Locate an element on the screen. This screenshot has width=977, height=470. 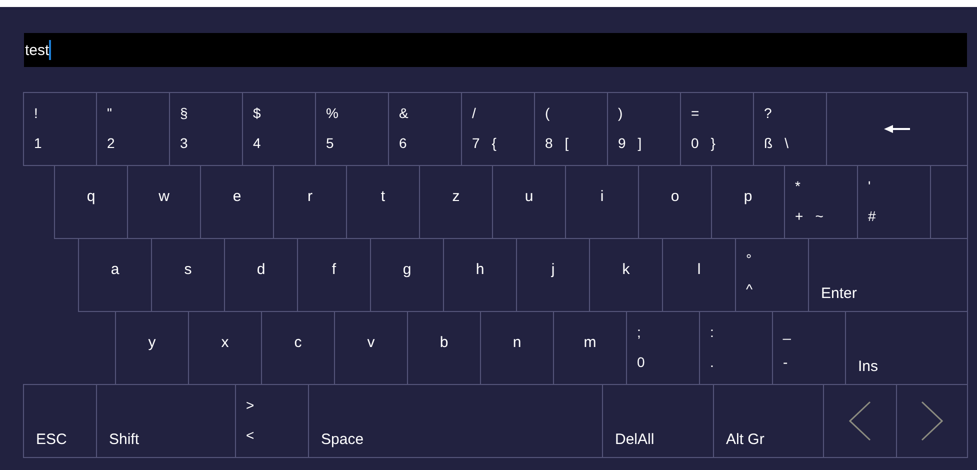
chevron-left-icon is located at coordinates (860, 421).